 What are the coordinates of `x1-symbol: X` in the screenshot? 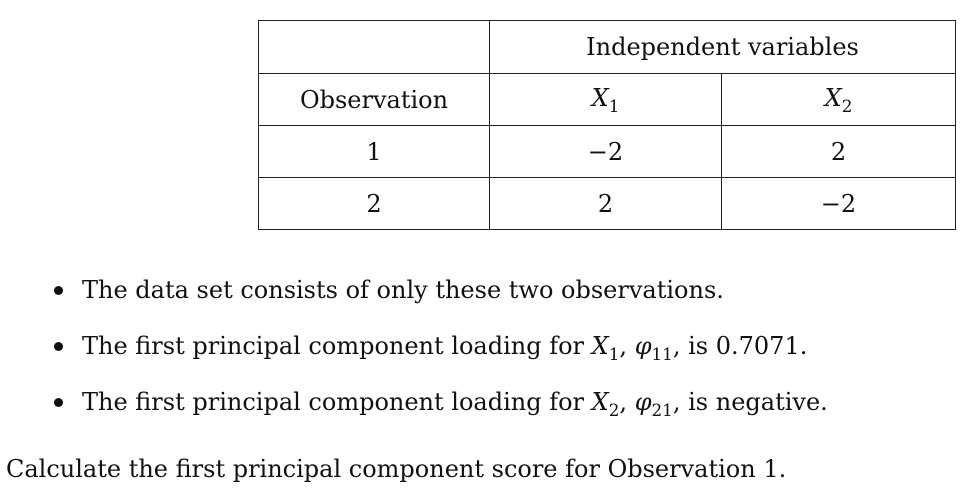 It's located at (600, 97).